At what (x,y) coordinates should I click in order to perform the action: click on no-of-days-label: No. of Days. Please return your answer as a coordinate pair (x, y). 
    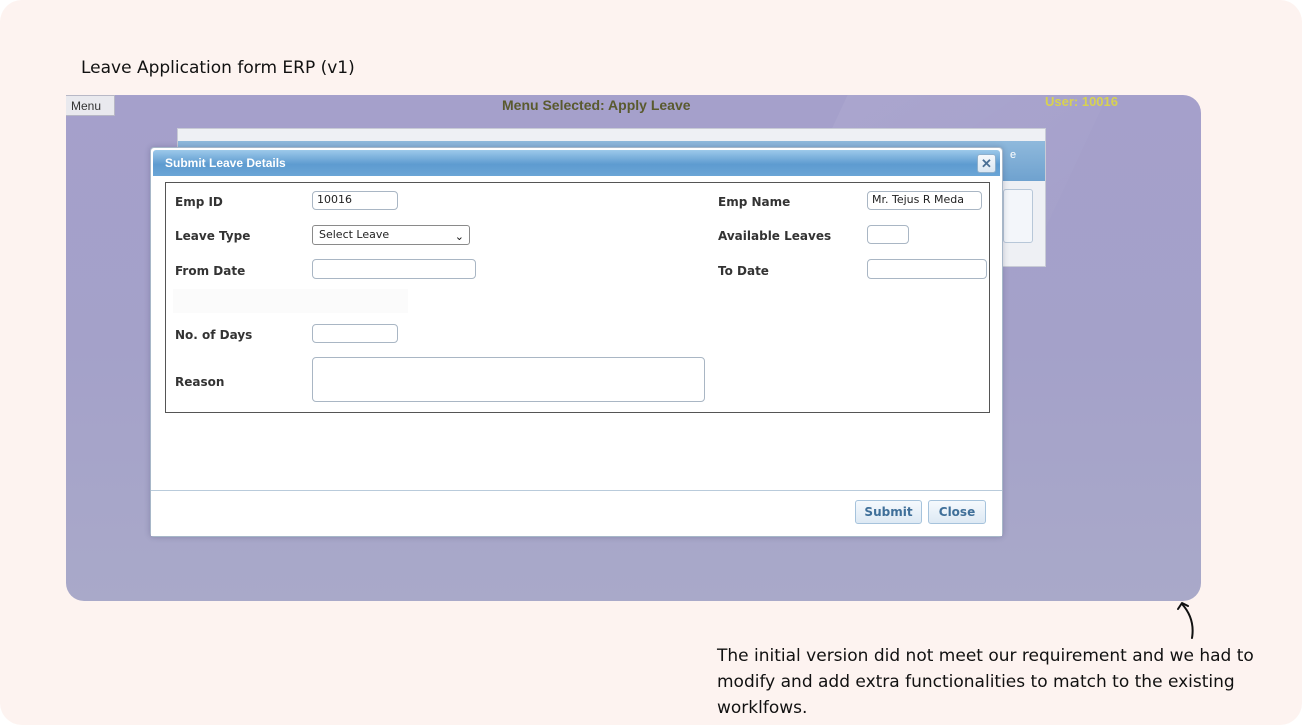
    Looking at the image, I should click on (214, 335).